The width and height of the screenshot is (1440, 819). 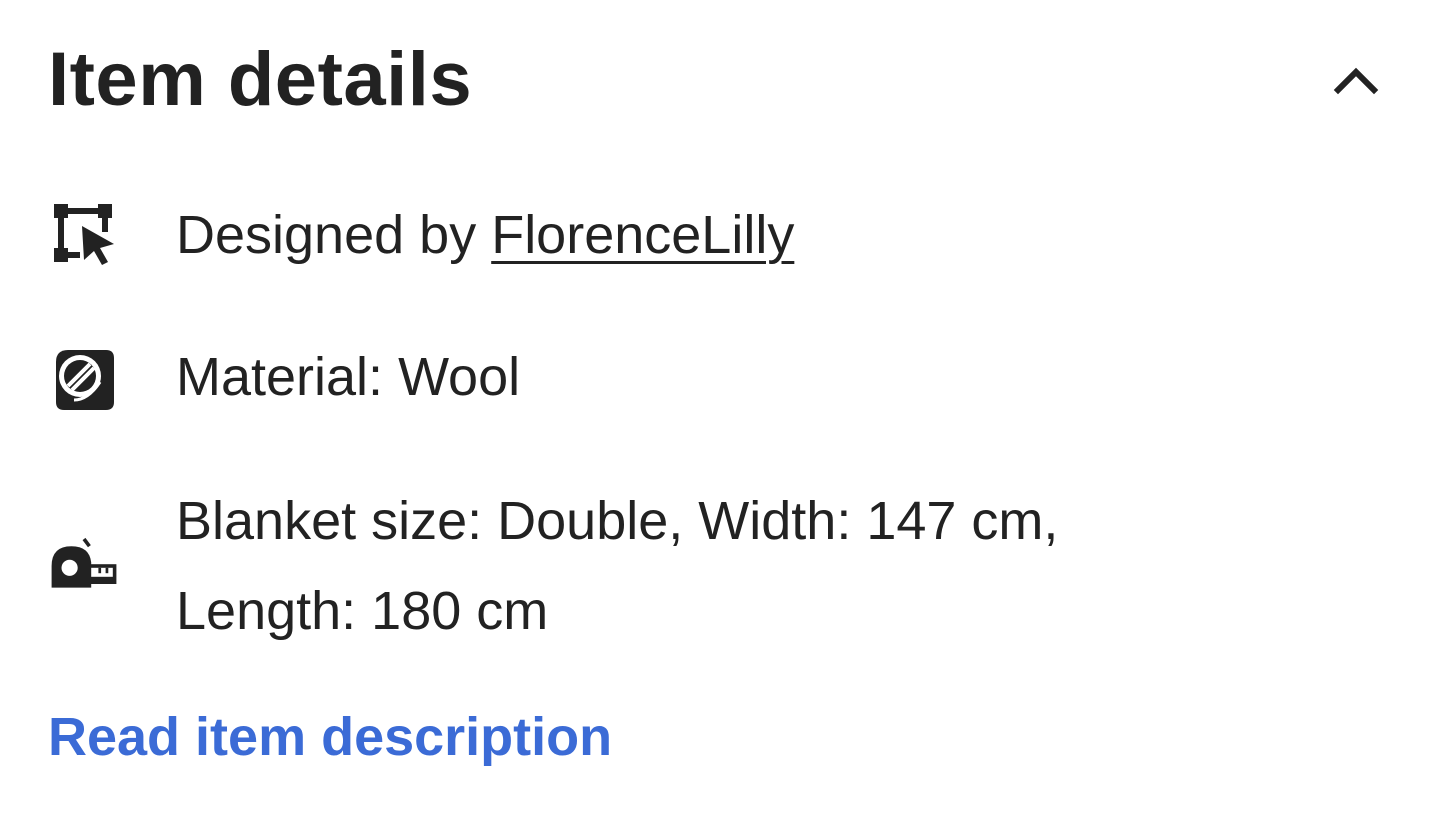 I want to click on designer-prefix: Designed by, so click(x=334, y=235).